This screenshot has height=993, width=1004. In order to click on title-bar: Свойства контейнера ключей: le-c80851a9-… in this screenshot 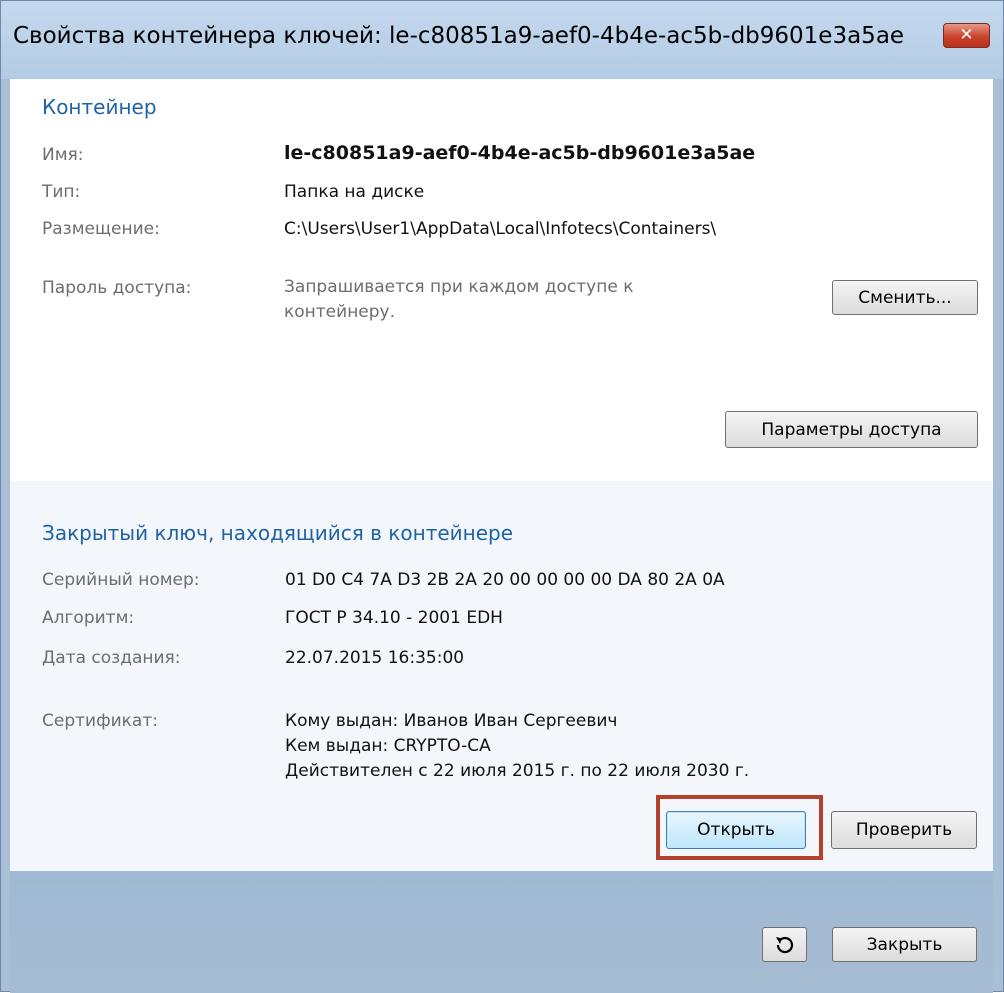, I will do `click(502, 40)`.